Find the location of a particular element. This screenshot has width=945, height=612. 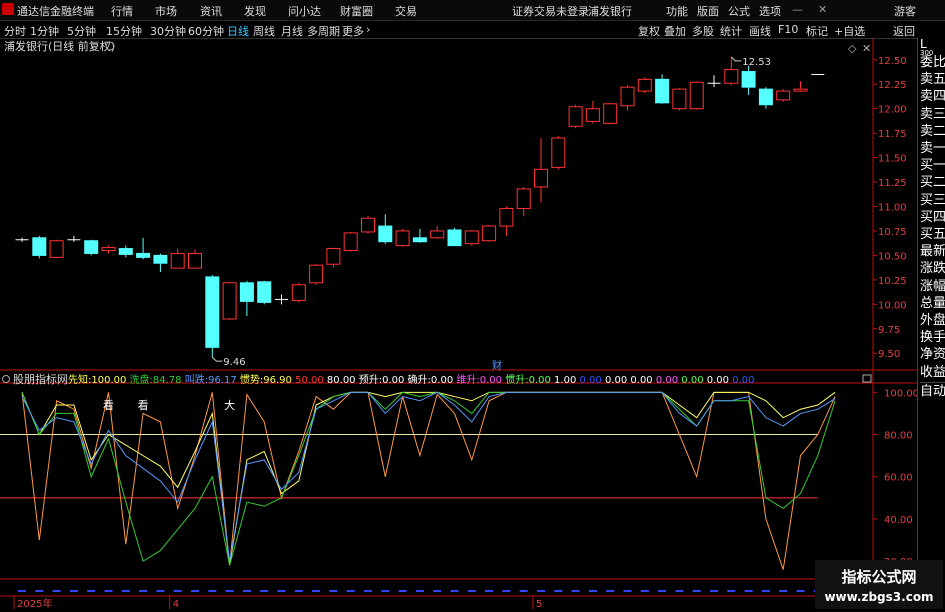

menu-xuanxiang: 选项 is located at coordinates (770, 11).